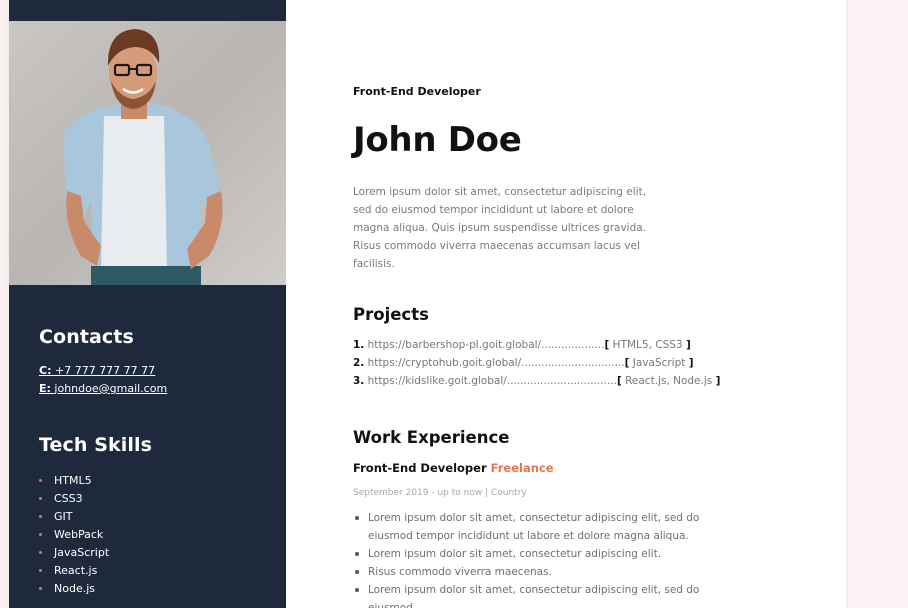 The image size is (908, 608). Describe the element at coordinates (45, 388) in the screenshot. I see `email-label: E:` at that location.